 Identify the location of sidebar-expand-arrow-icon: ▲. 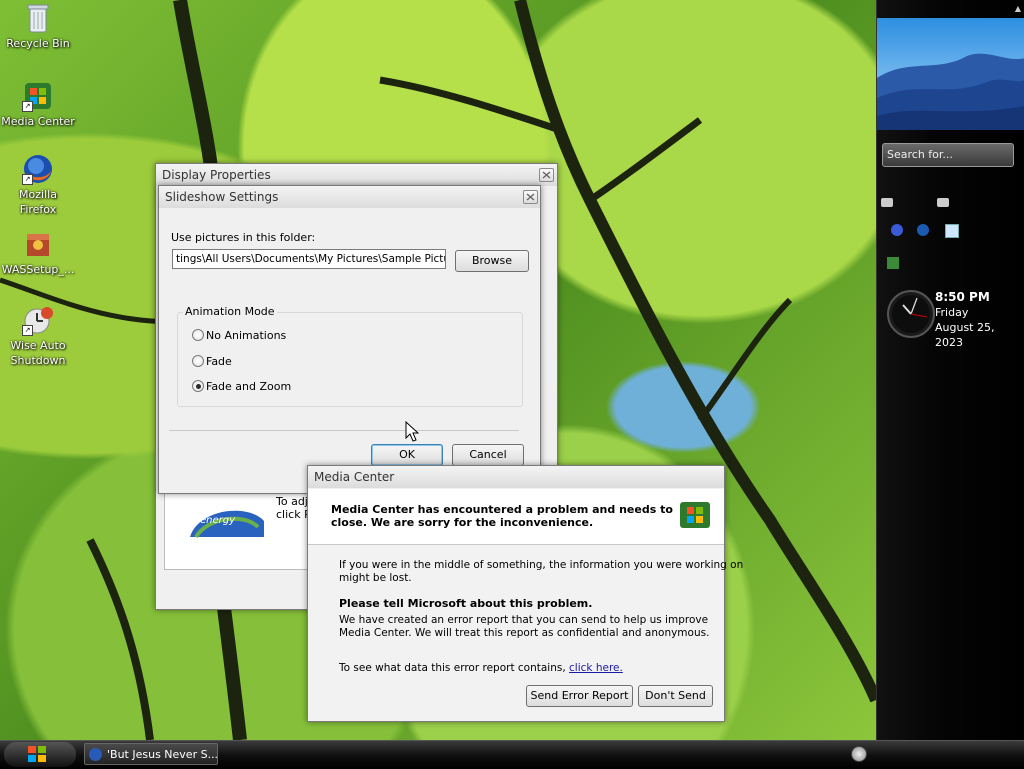
(1018, 8).